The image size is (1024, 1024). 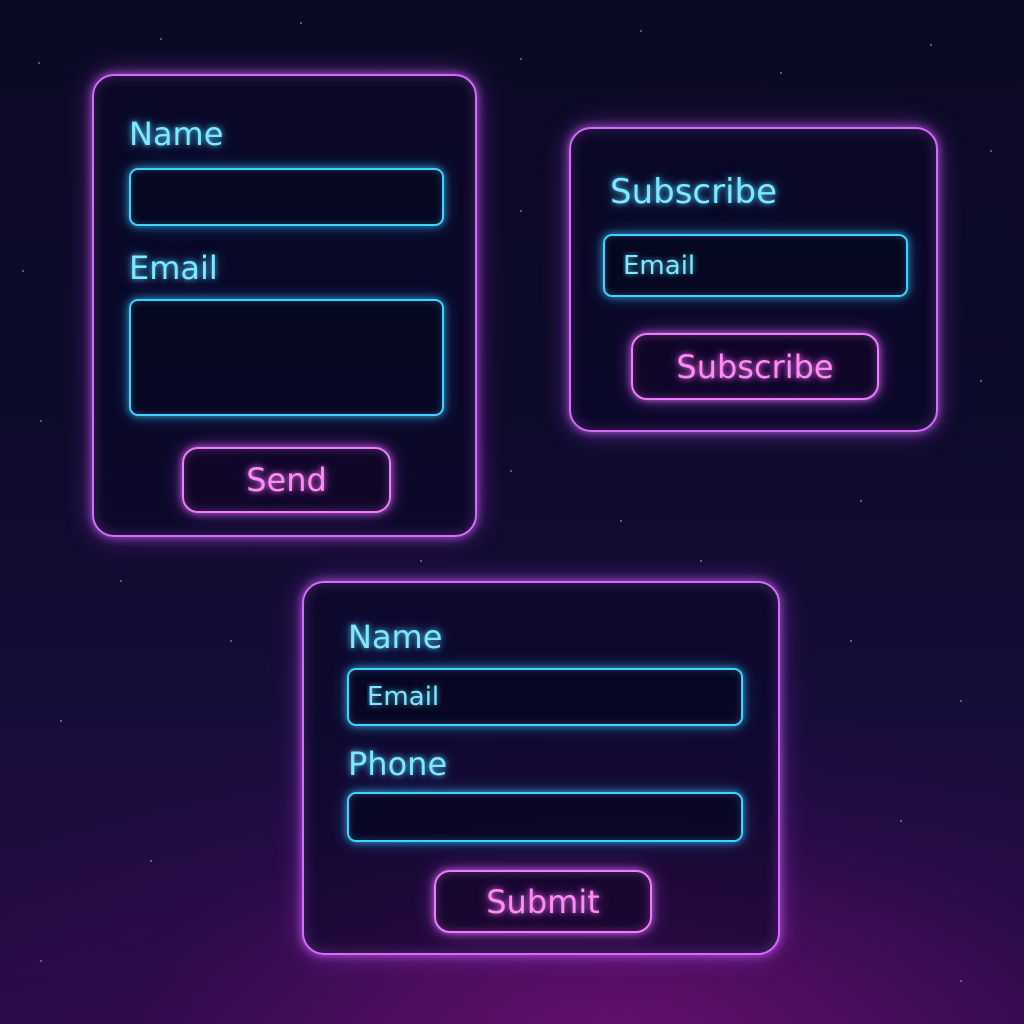 I want to click on signup-name-label: Name, so click(x=395, y=637).